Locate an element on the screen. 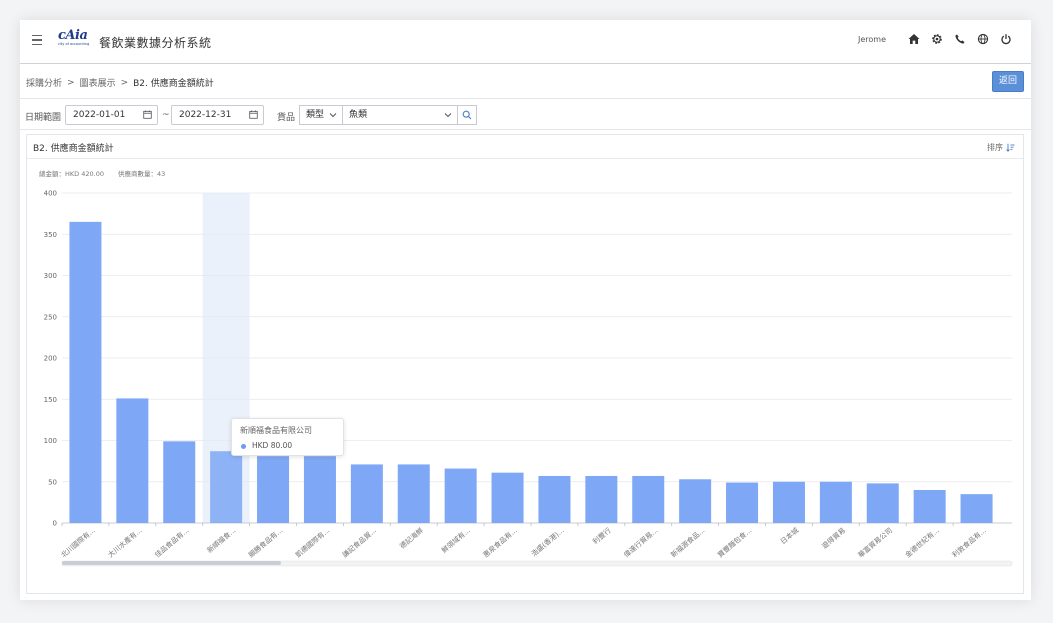  category-value-select: 魚類 is located at coordinates (400, 115).